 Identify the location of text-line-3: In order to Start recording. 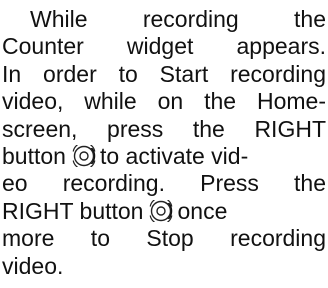
(164, 73).